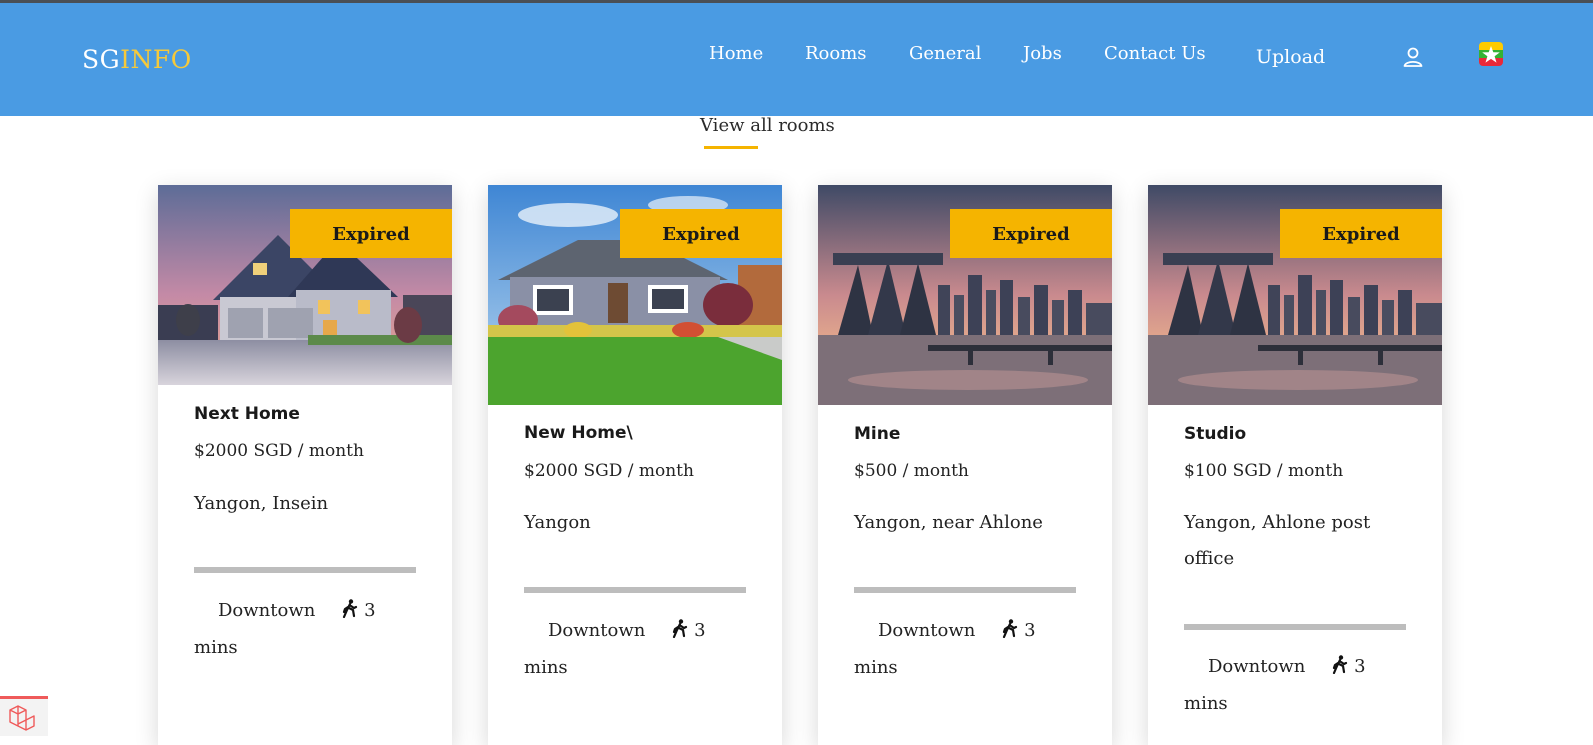 The width and height of the screenshot is (1593, 745). Describe the element at coordinates (1491, 54) in the screenshot. I see `myanmar-flag-icon` at that location.